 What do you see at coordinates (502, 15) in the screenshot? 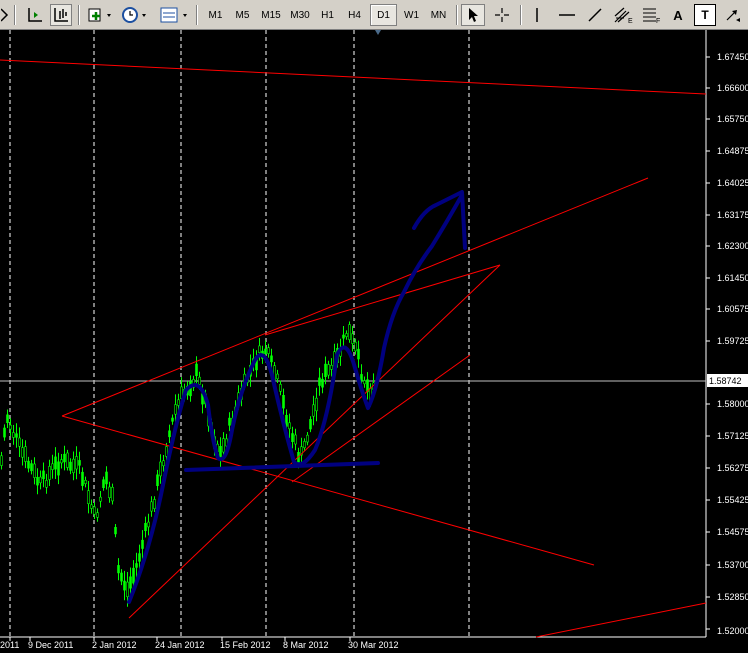
I see `crosshair-icon` at bounding box center [502, 15].